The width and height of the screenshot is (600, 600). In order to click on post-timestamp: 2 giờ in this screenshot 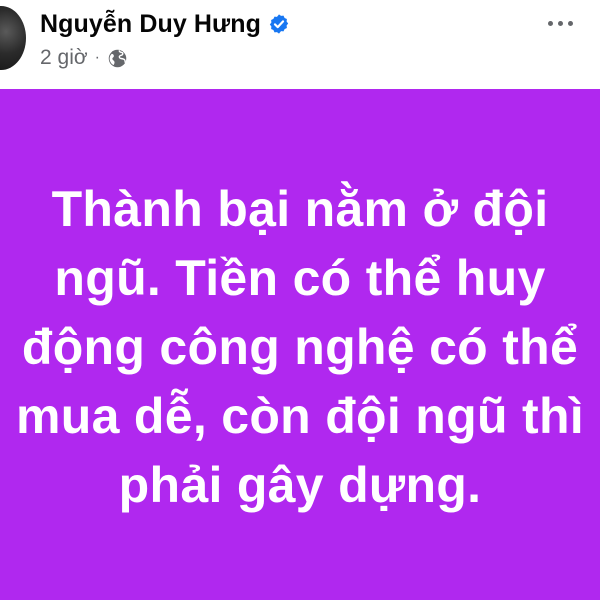, I will do `click(64, 58)`.